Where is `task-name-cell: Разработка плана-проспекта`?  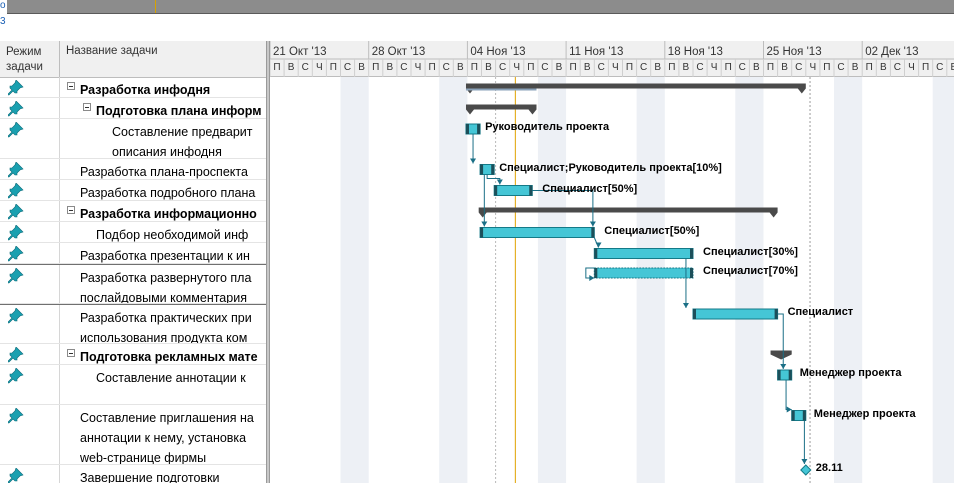 task-name-cell: Разработка плана-проспекта is located at coordinates (163, 169).